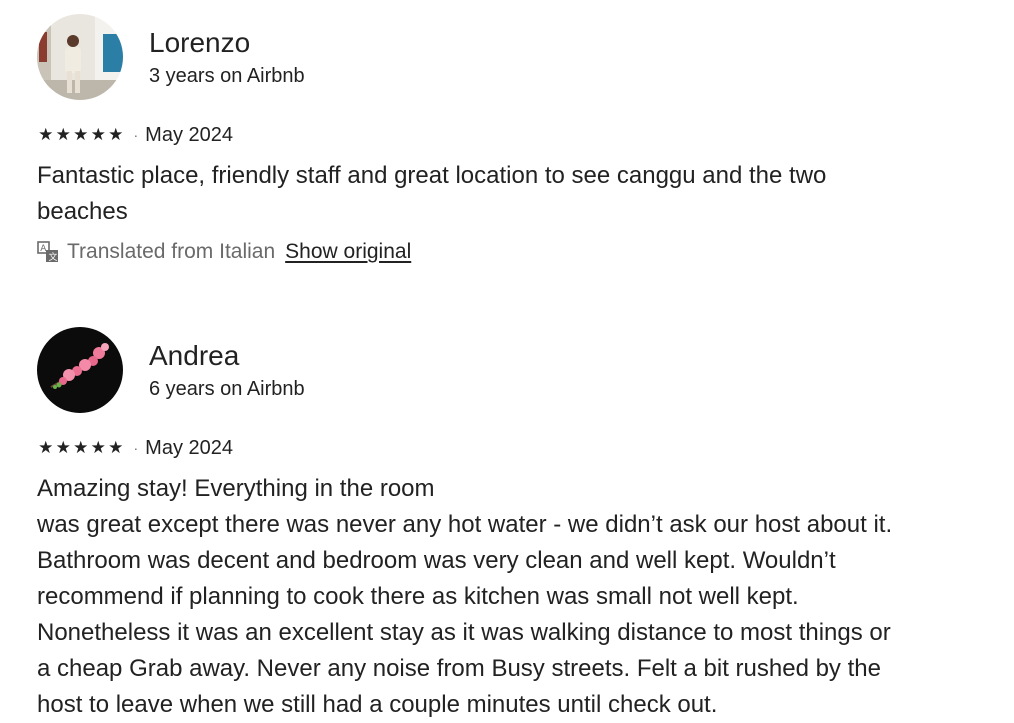 The width and height of the screenshot is (1014, 723). I want to click on translated-from-label: Translated from Italian, so click(171, 251).